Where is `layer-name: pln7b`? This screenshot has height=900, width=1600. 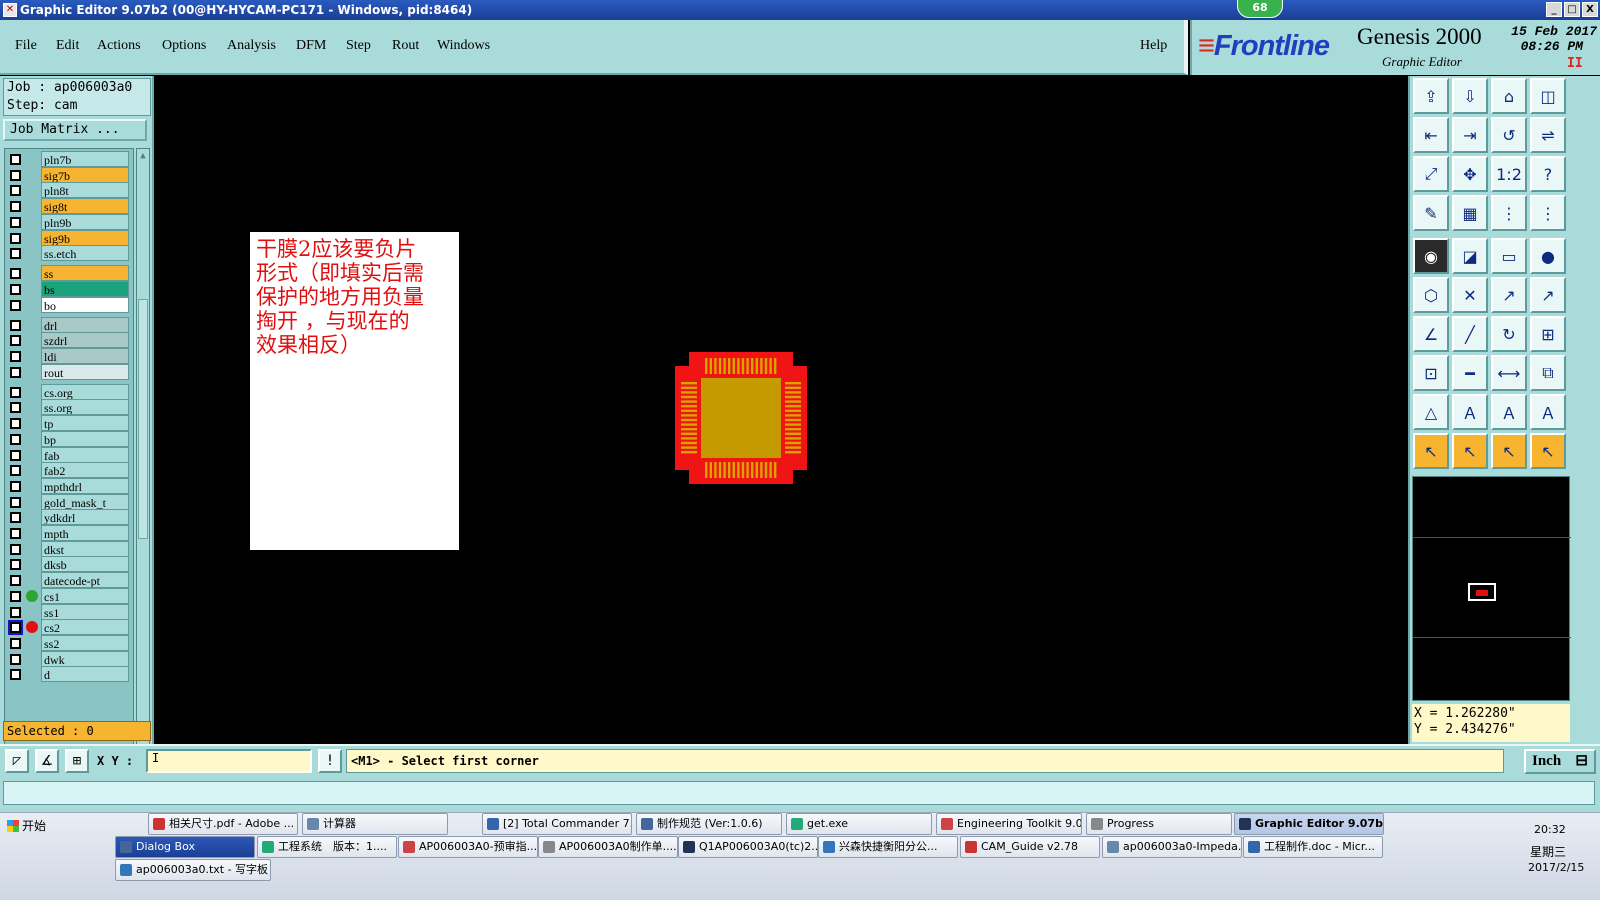 layer-name: pln7b is located at coordinates (85, 159).